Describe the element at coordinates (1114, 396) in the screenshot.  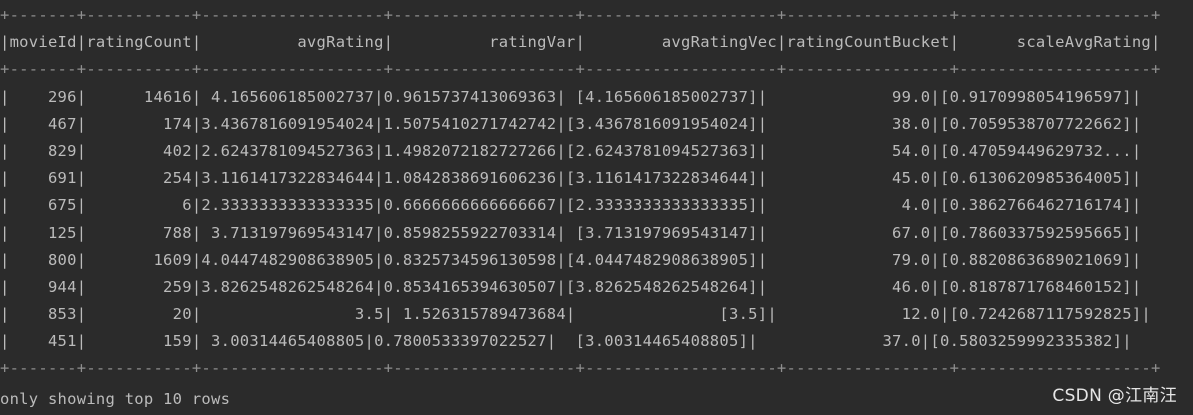
I see `csdn-watermark: CSDN @江南汪` at that location.